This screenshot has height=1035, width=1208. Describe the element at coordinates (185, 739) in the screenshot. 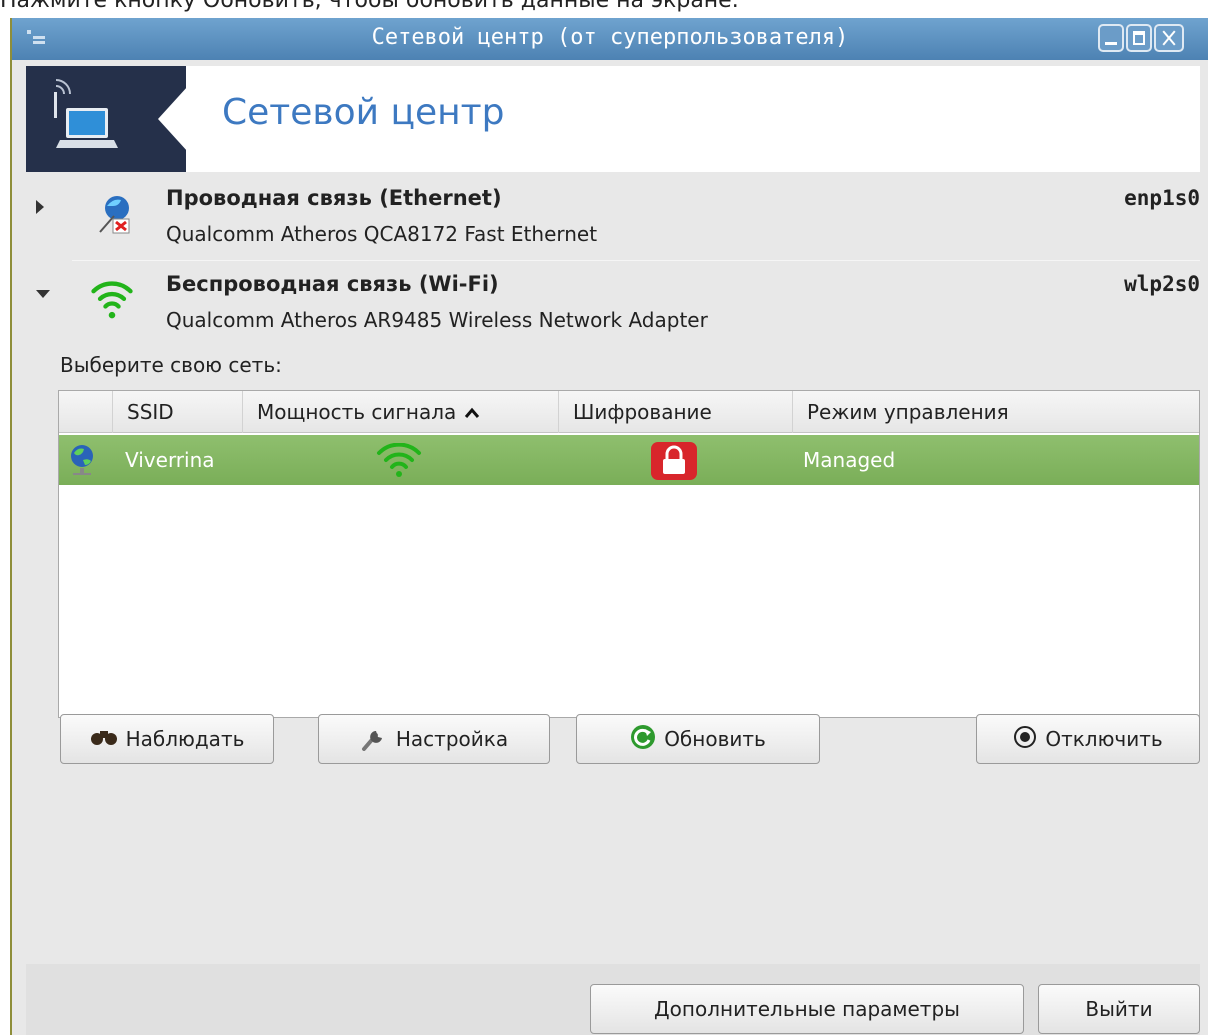

I see `monitor-label: Наблюдать` at that location.